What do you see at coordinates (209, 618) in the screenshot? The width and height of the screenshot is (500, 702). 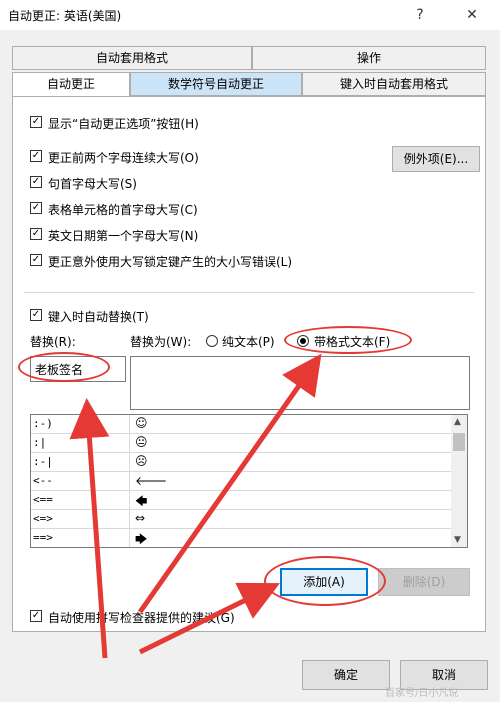 I see `arrow-to-add` at bounding box center [209, 618].